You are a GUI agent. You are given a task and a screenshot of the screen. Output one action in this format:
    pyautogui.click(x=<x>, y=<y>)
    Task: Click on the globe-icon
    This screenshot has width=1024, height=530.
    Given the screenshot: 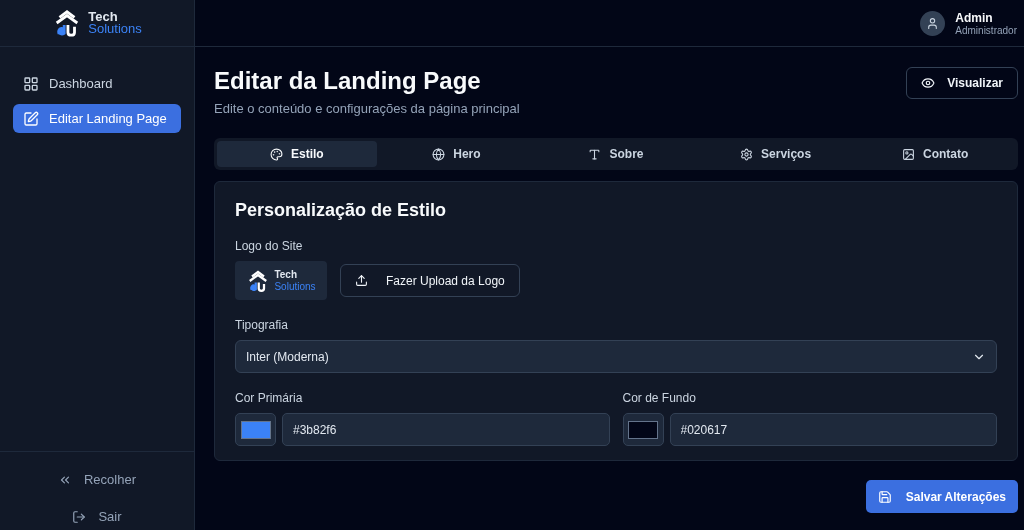 What is the action you would take?
    pyautogui.click(x=439, y=154)
    